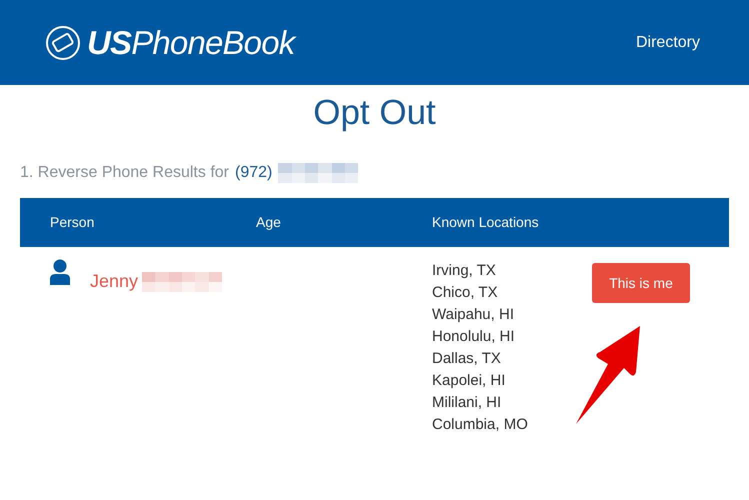  I want to click on person-name-link: Jenny, so click(114, 281).